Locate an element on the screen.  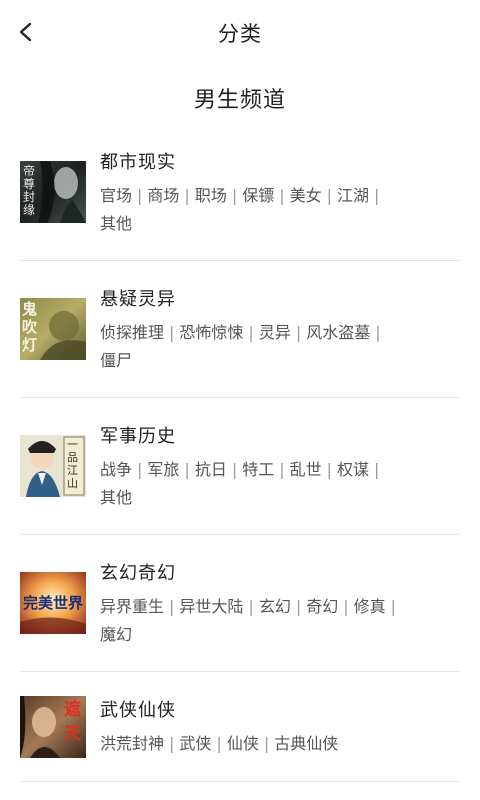
tag-link: 特工 is located at coordinates (258, 469).